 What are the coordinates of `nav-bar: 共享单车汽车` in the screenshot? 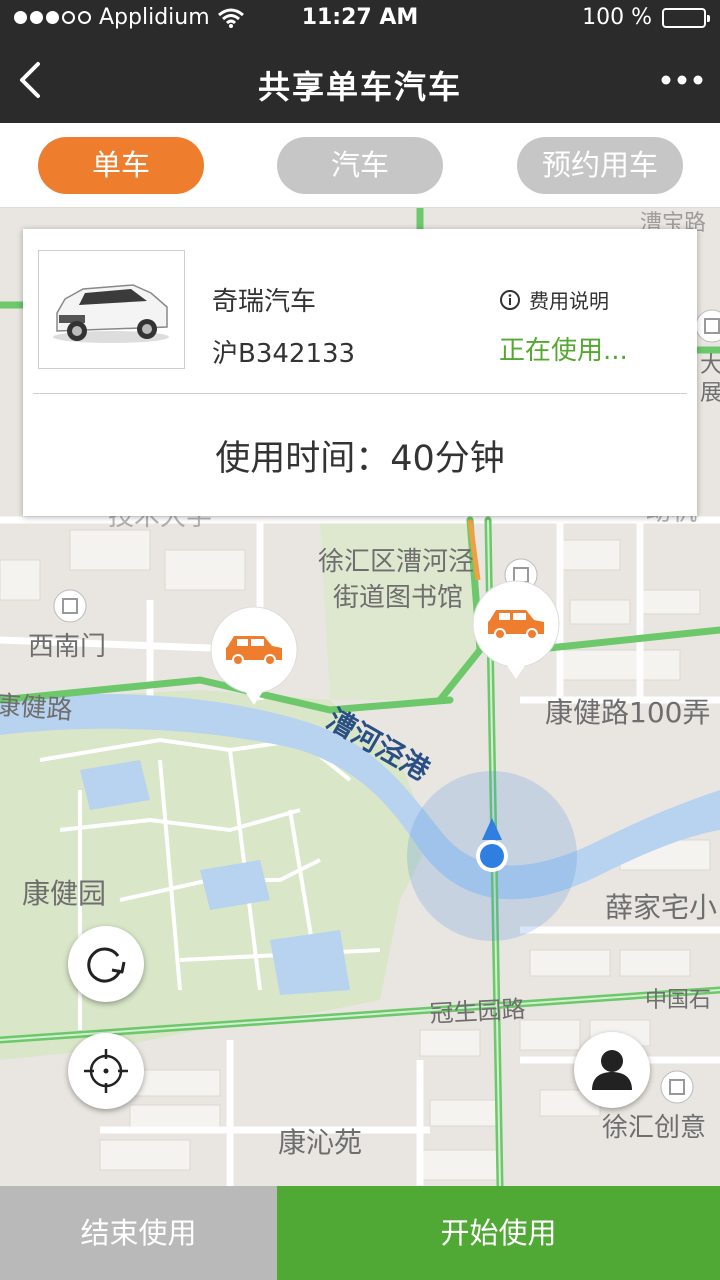 It's located at (360, 79).